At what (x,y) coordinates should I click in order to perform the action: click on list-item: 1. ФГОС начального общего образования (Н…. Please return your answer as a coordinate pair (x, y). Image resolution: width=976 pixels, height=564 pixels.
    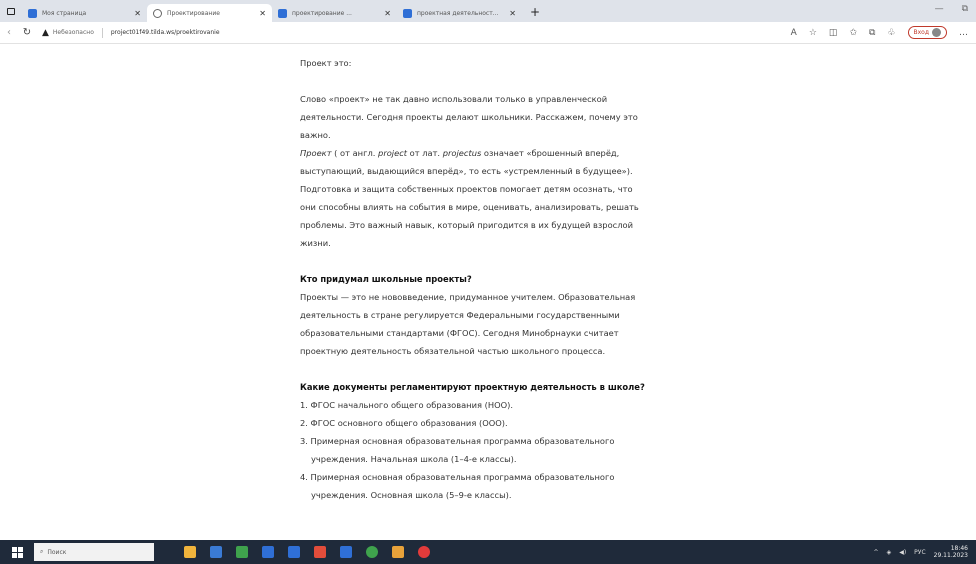
    Looking at the image, I should click on (500, 405).